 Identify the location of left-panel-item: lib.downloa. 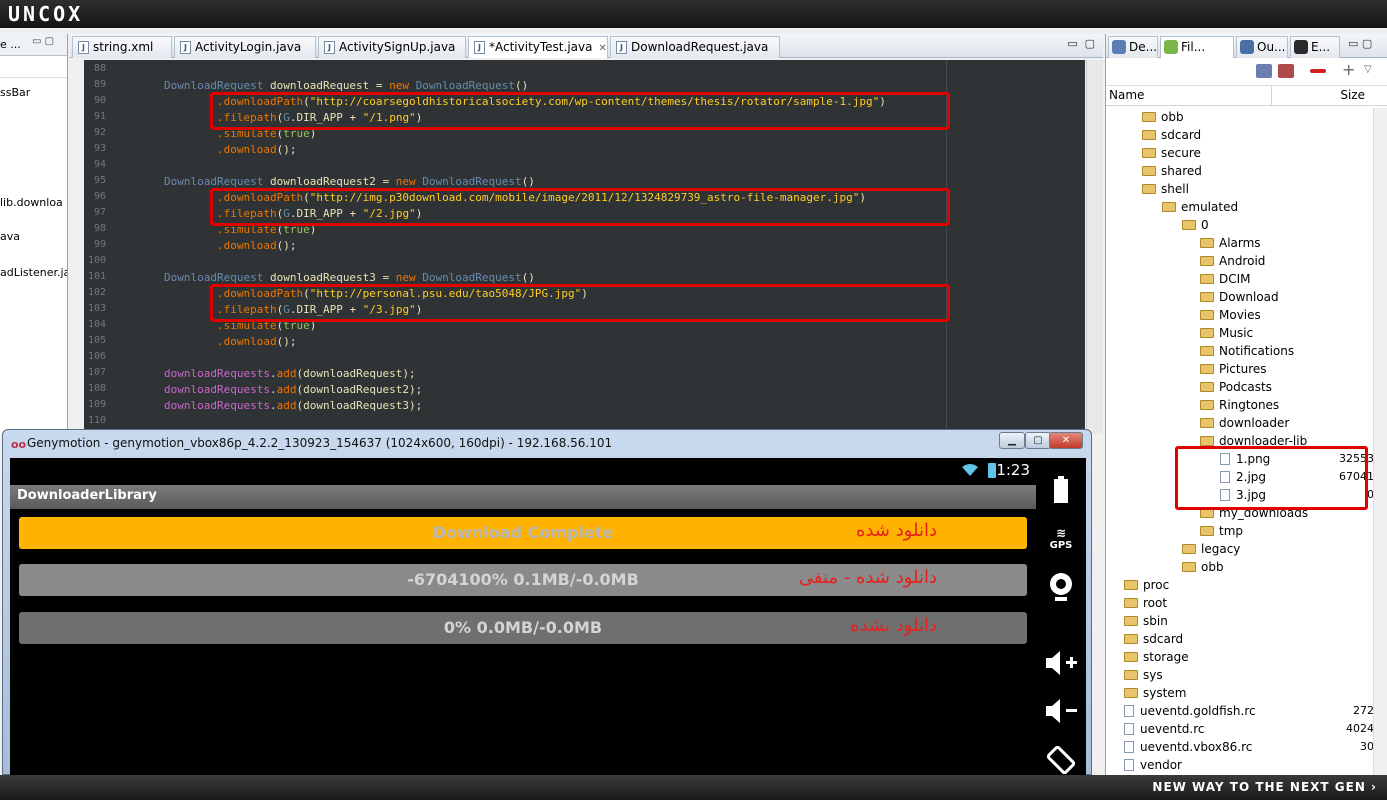
(31, 202).